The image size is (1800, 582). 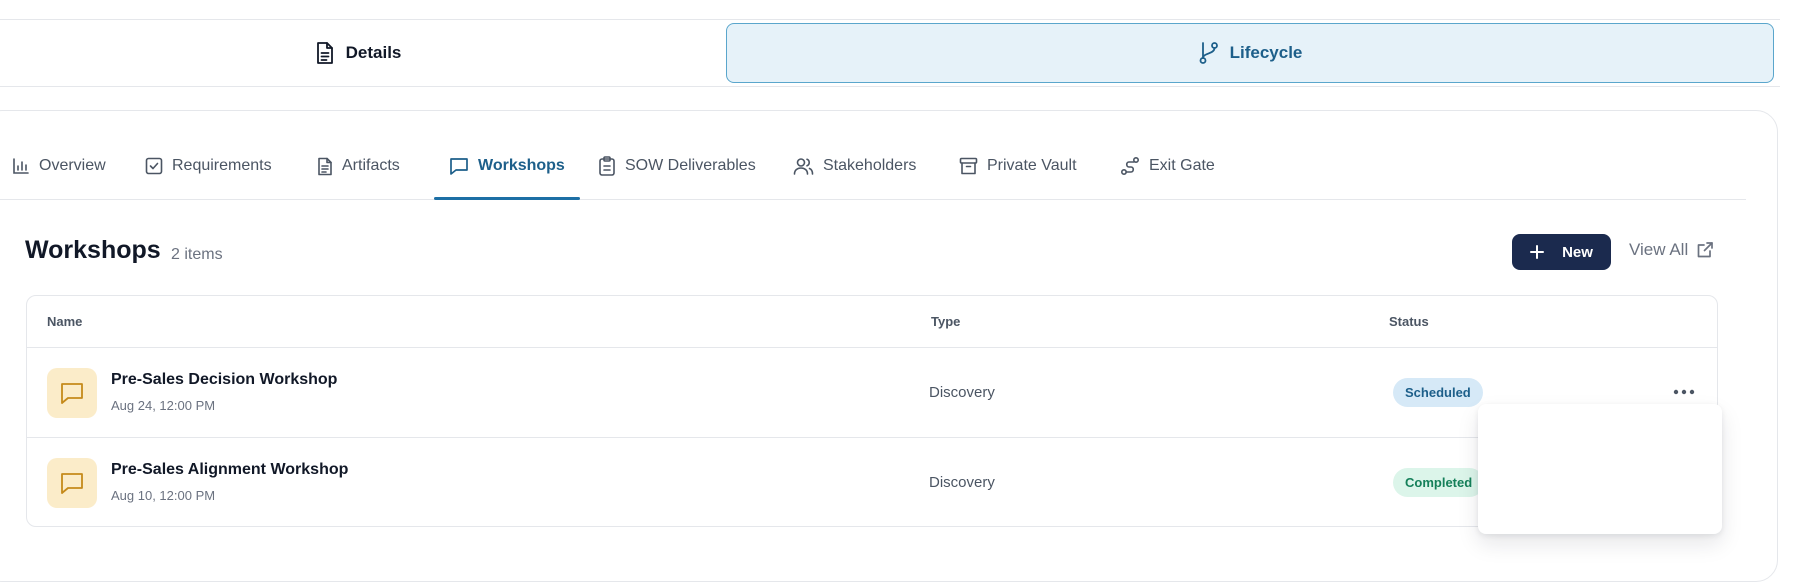 I want to click on clipboard-icon, so click(x=607, y=166).